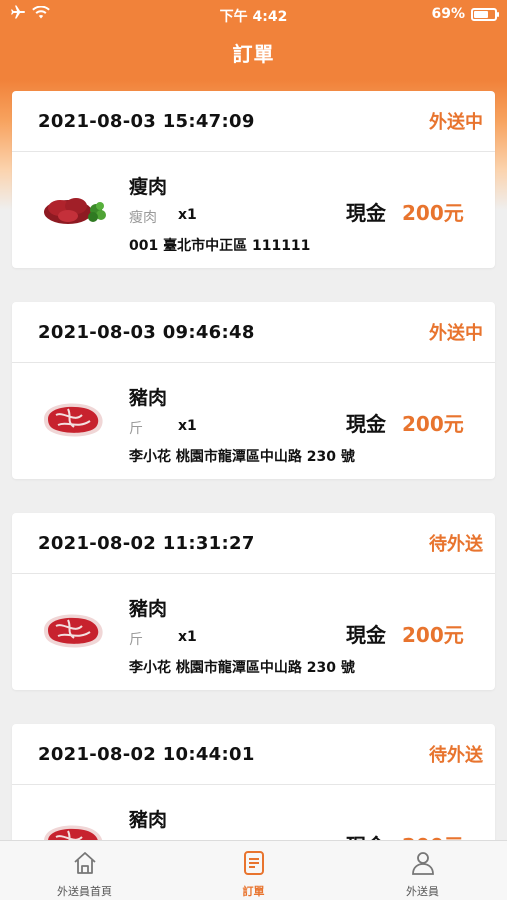 The height and width of the screenshot is (900, 507). What do you see at coordinates (220, 246) in the screenshot?
I see `delivery-address: 001 臺北市中正區 111111` at bounding box center [220, 246].